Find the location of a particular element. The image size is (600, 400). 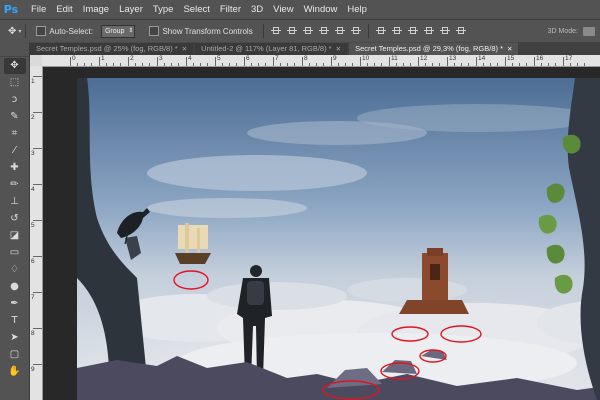

eyedropper-tool-icon: ⁄ is located at coordinates (15, 151).